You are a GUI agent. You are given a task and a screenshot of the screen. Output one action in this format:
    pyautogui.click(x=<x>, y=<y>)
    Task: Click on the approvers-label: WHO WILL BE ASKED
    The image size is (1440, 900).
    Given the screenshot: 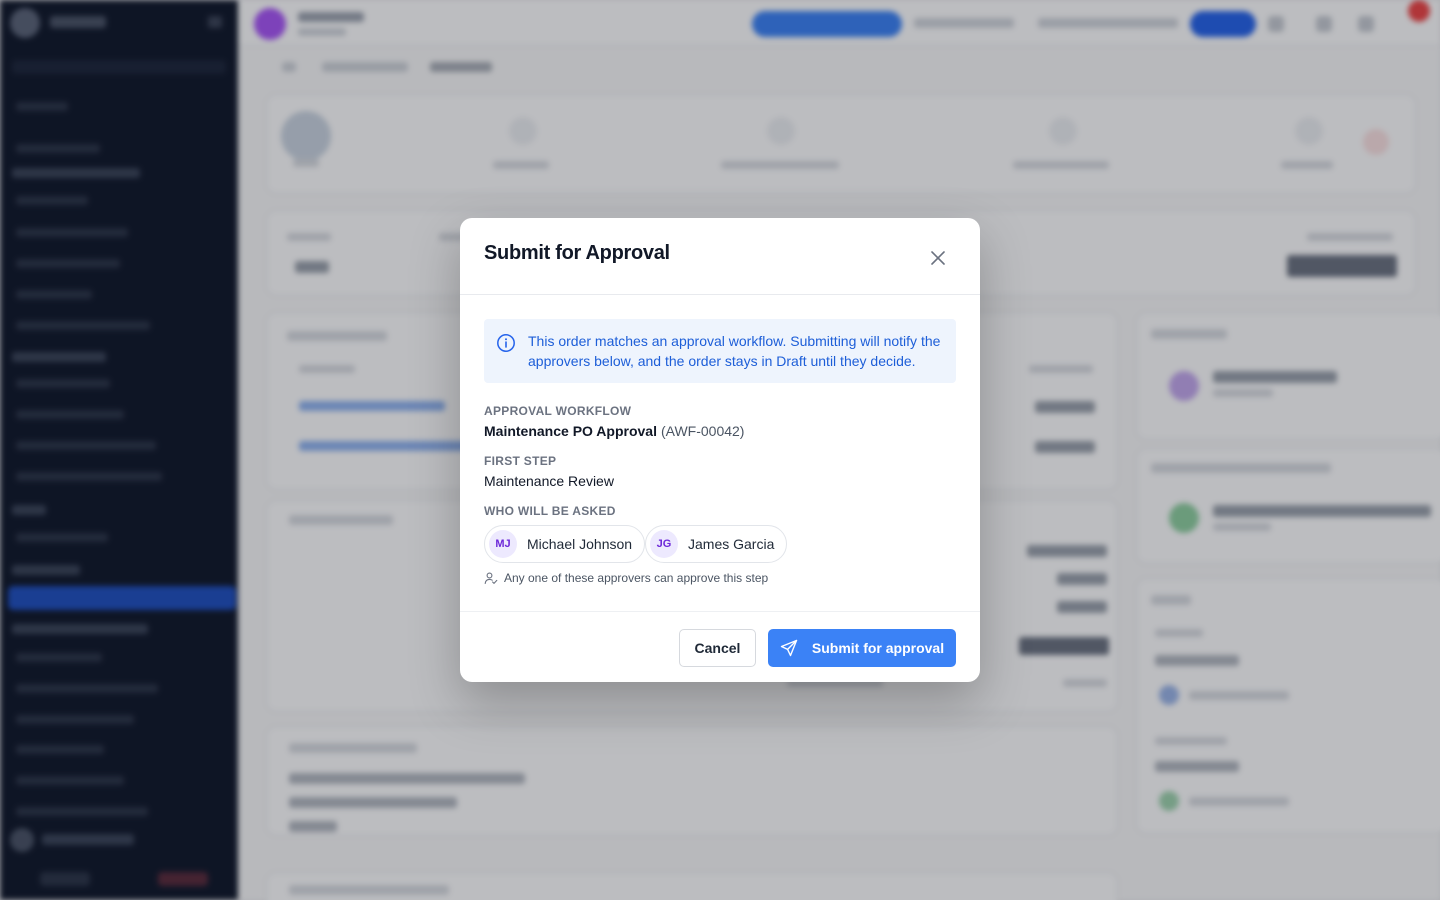 What is the action you would take?
    pyautogui.click(x=550, y=511)
    